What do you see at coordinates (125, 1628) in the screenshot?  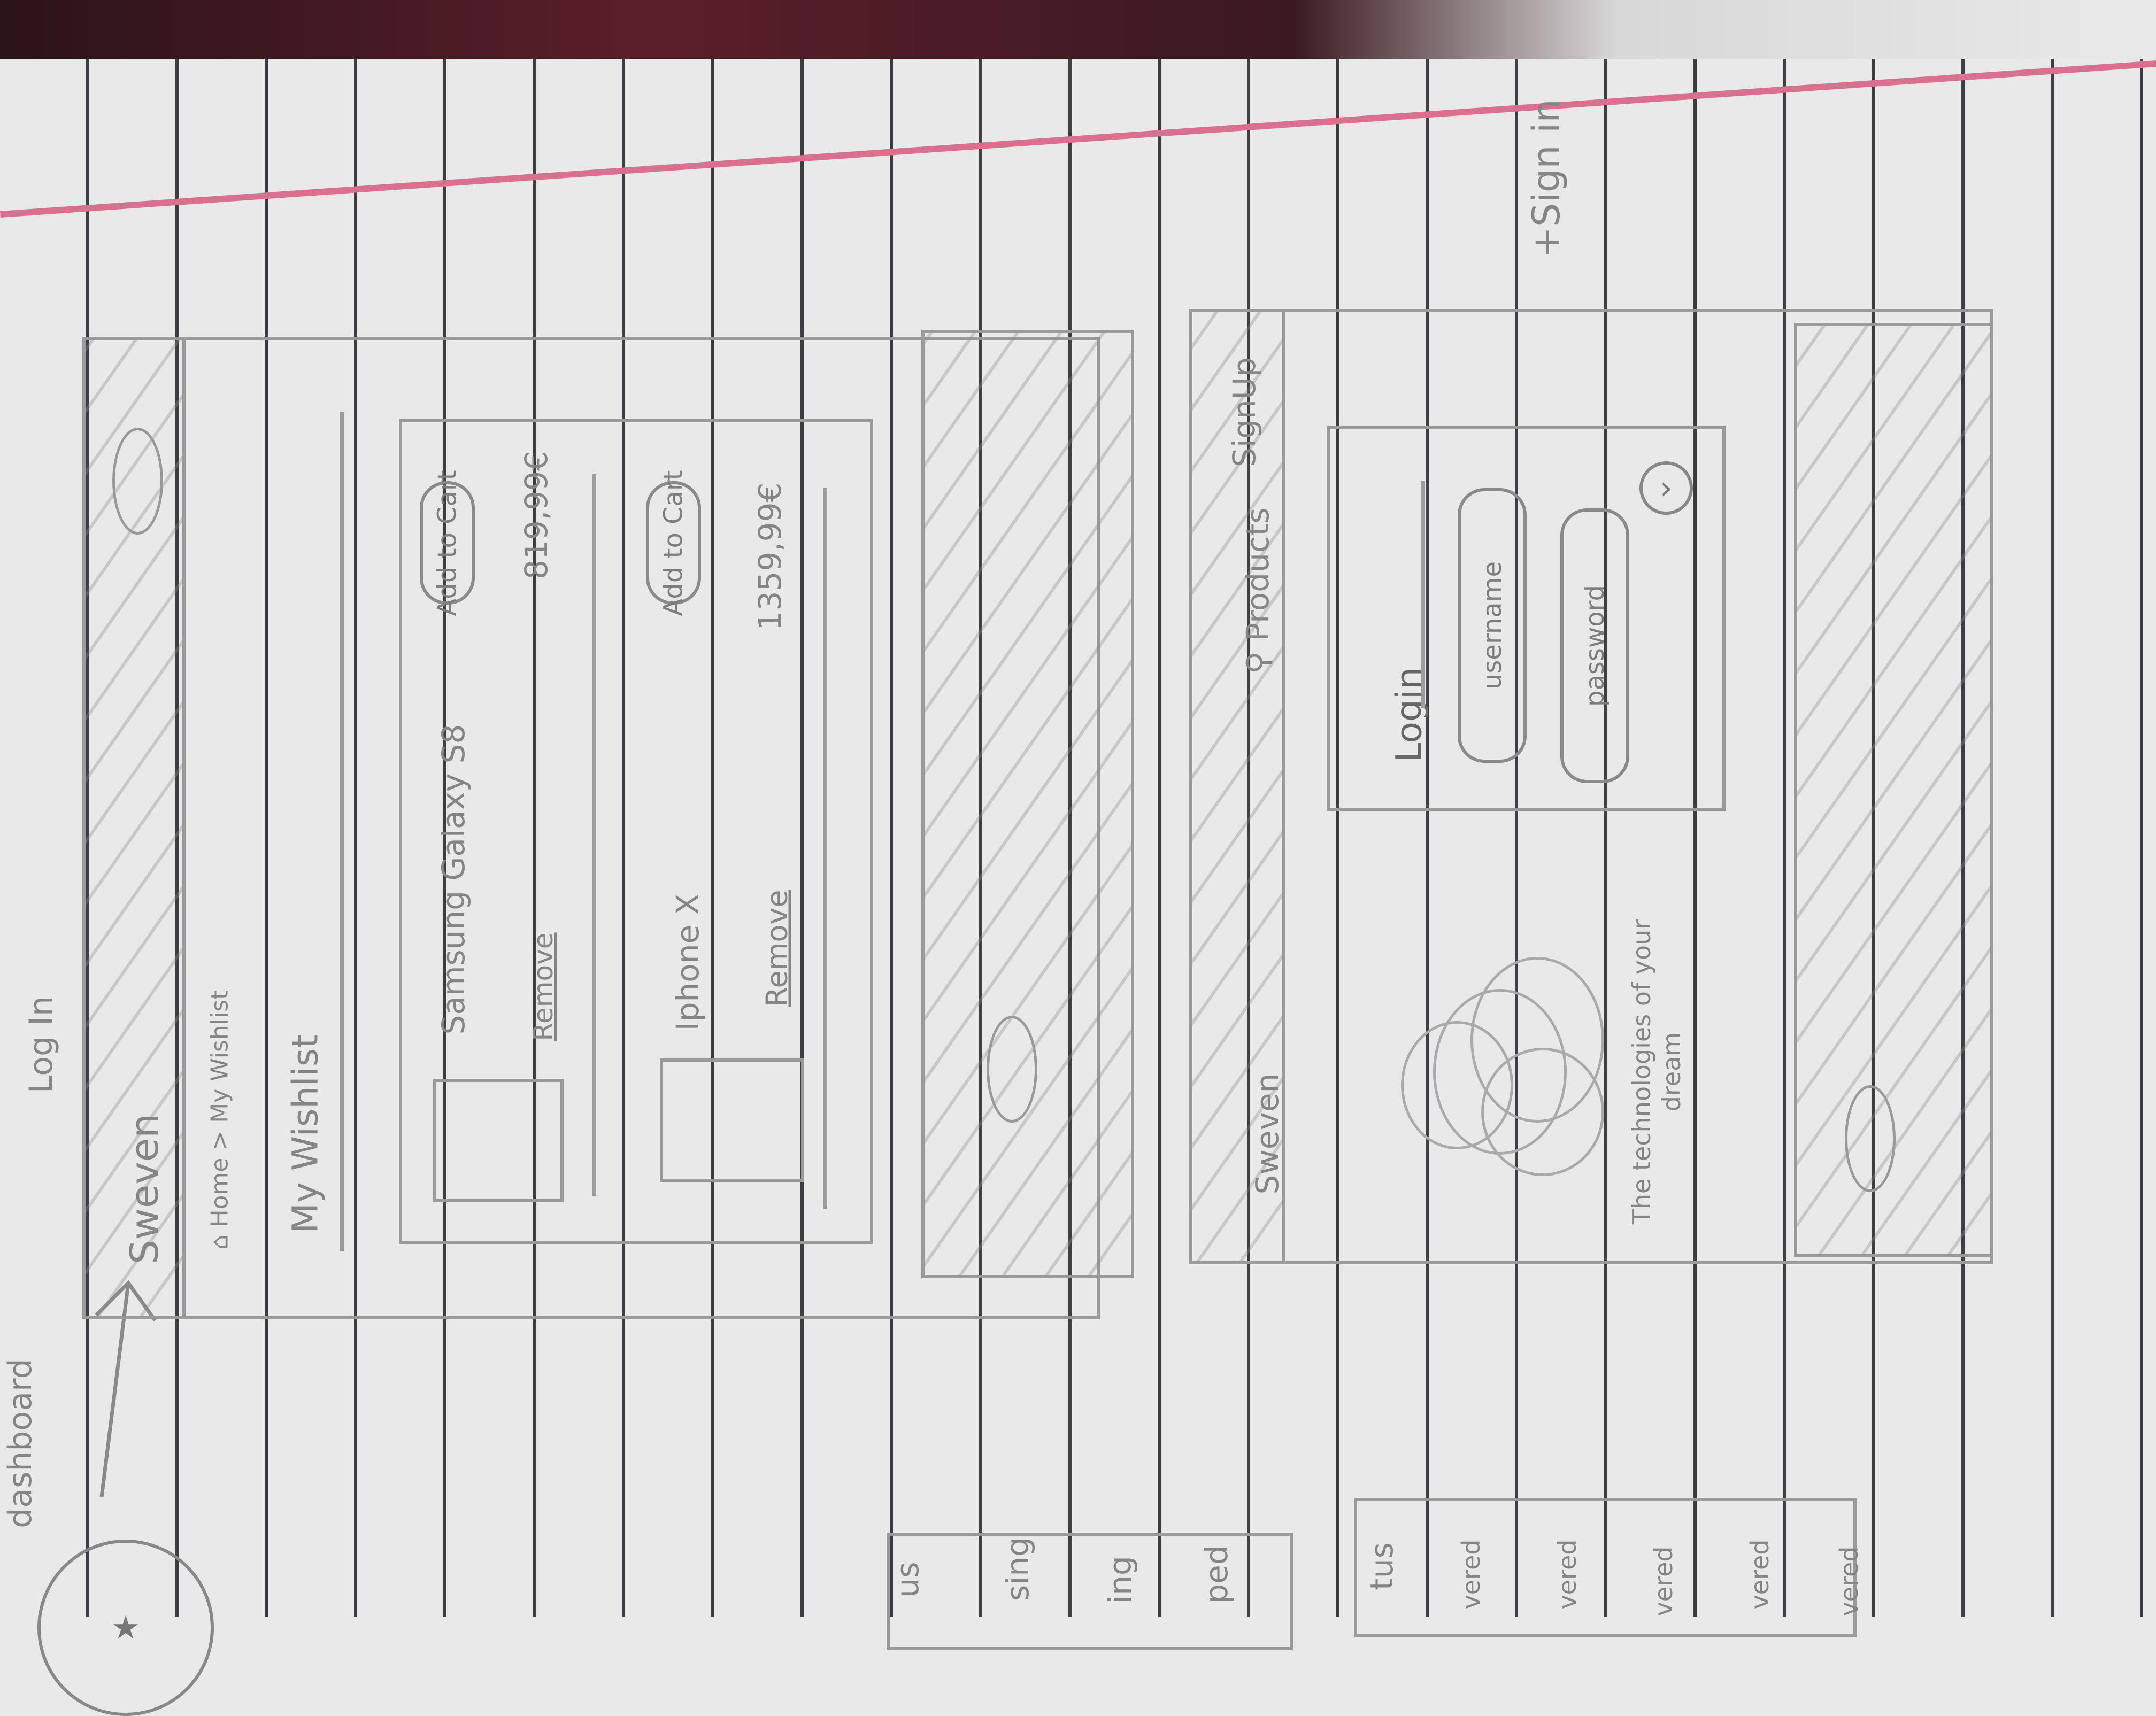 I see `star-circle-icon: ★` at bounding box center [125, 1628].